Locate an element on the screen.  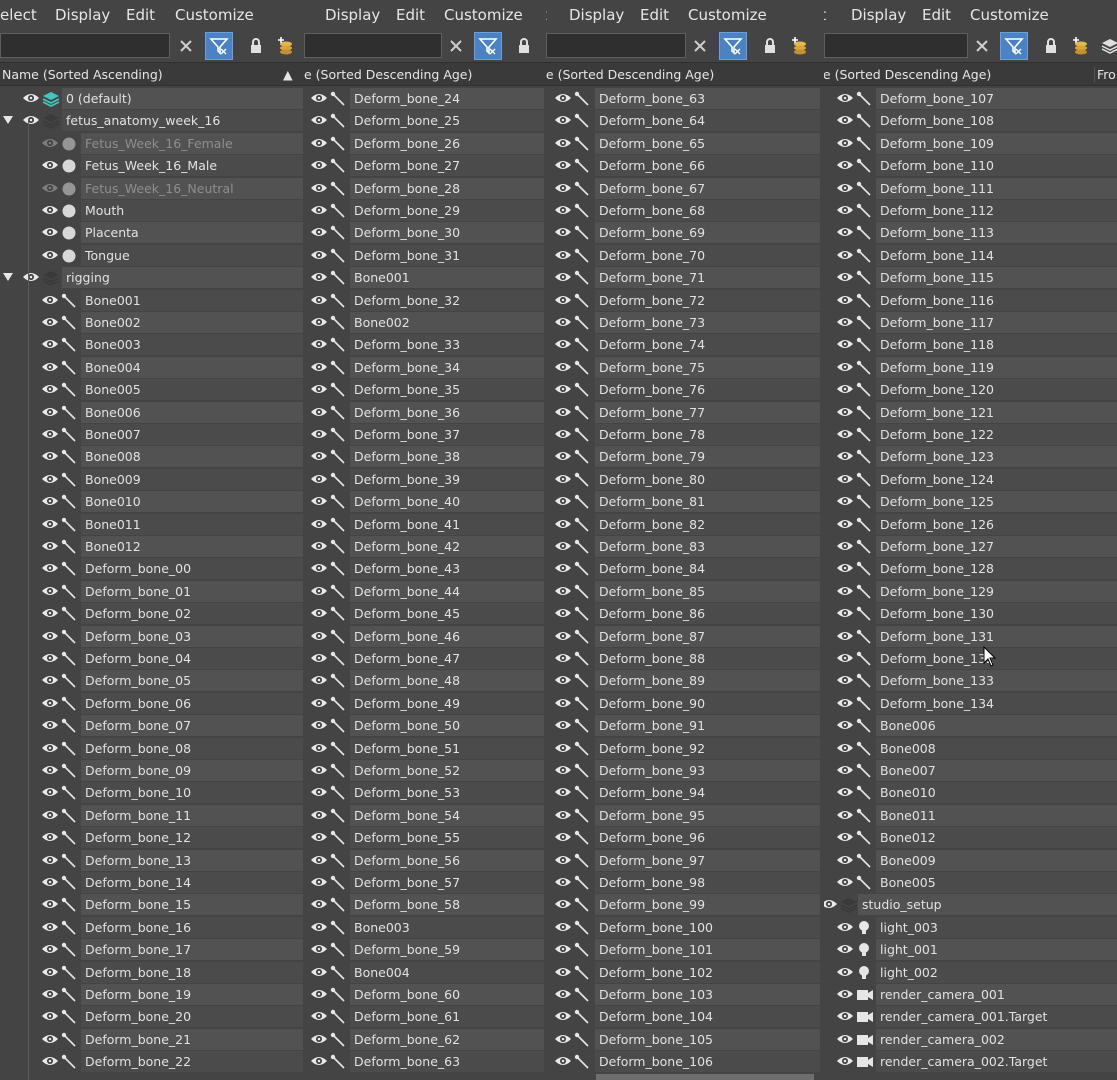
name-cell: Deform_bone_44 is located at coordinates (447, 591).